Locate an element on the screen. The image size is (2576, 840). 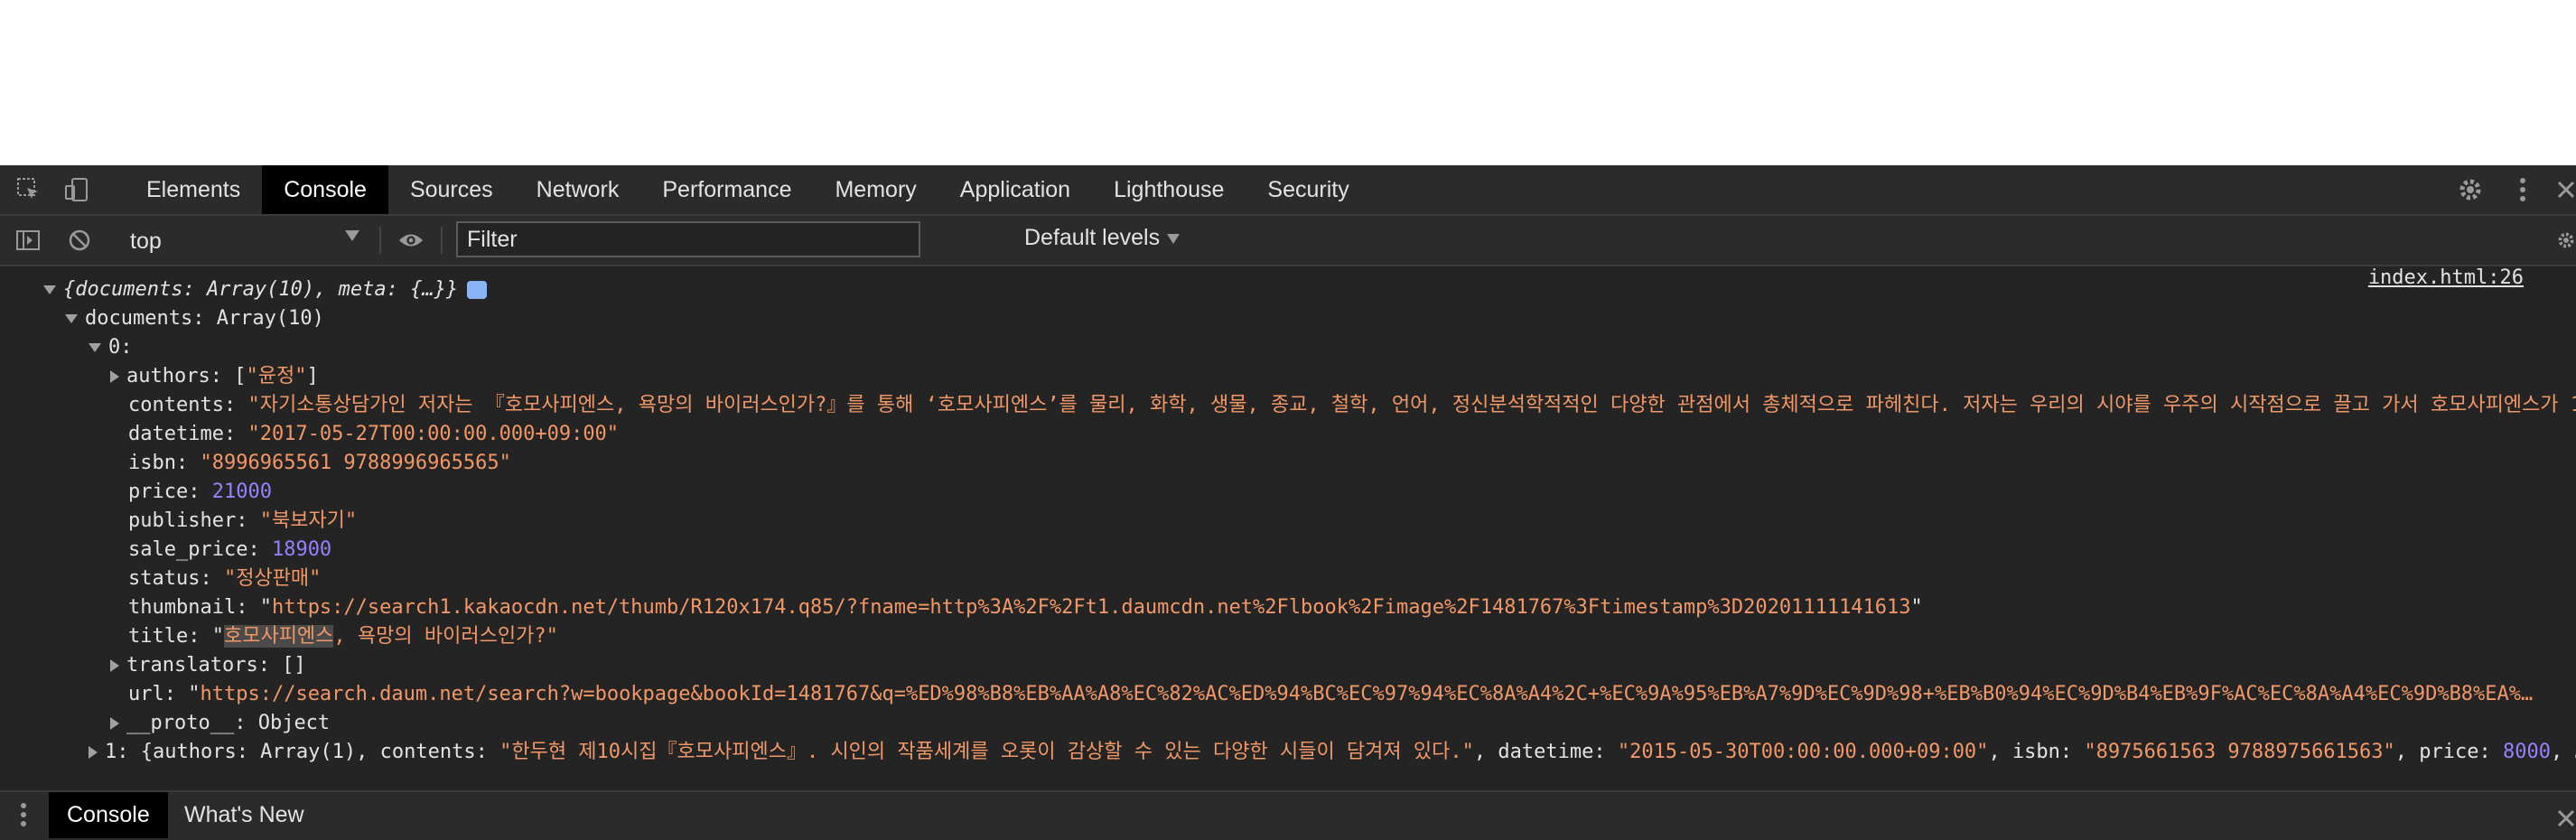
tree-node-translators: translators: [] is located at coordinates (1288, 665).